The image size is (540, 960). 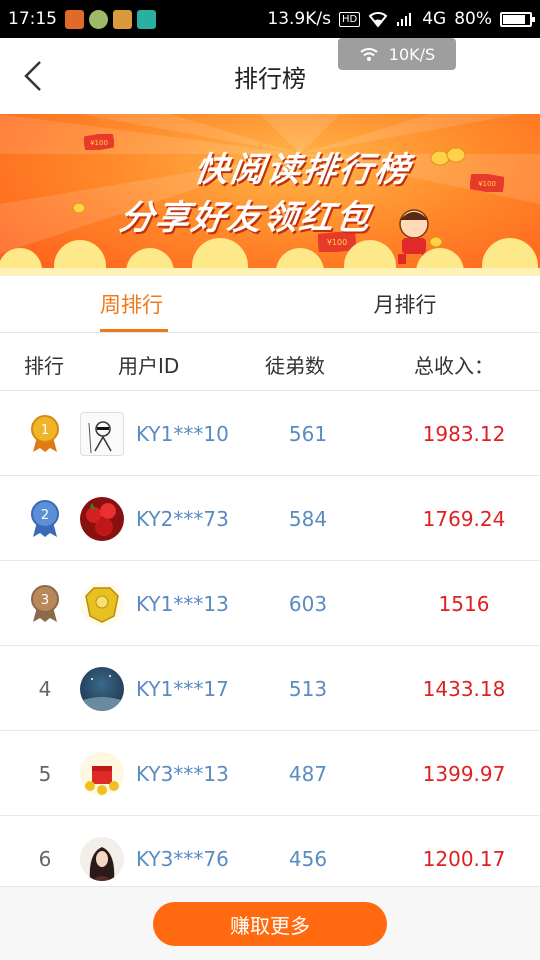 I want to click on column-rank: 排行, so click(x=44, y=366).